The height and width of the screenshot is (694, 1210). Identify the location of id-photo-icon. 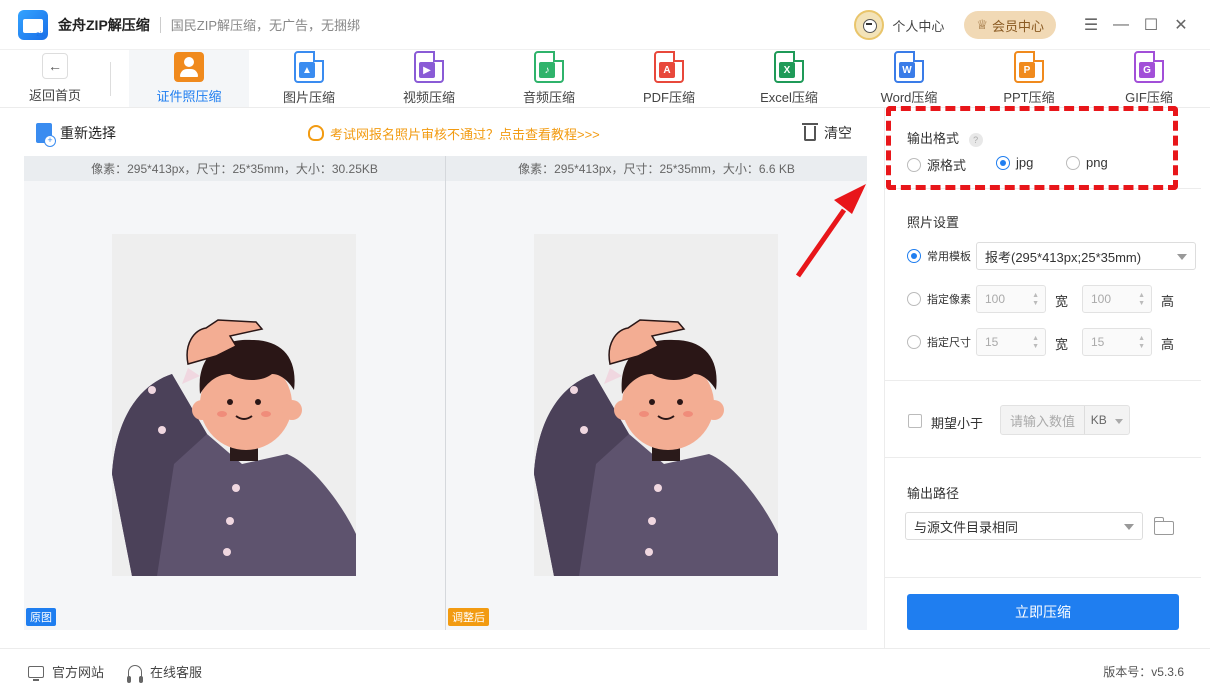
(189, 67).